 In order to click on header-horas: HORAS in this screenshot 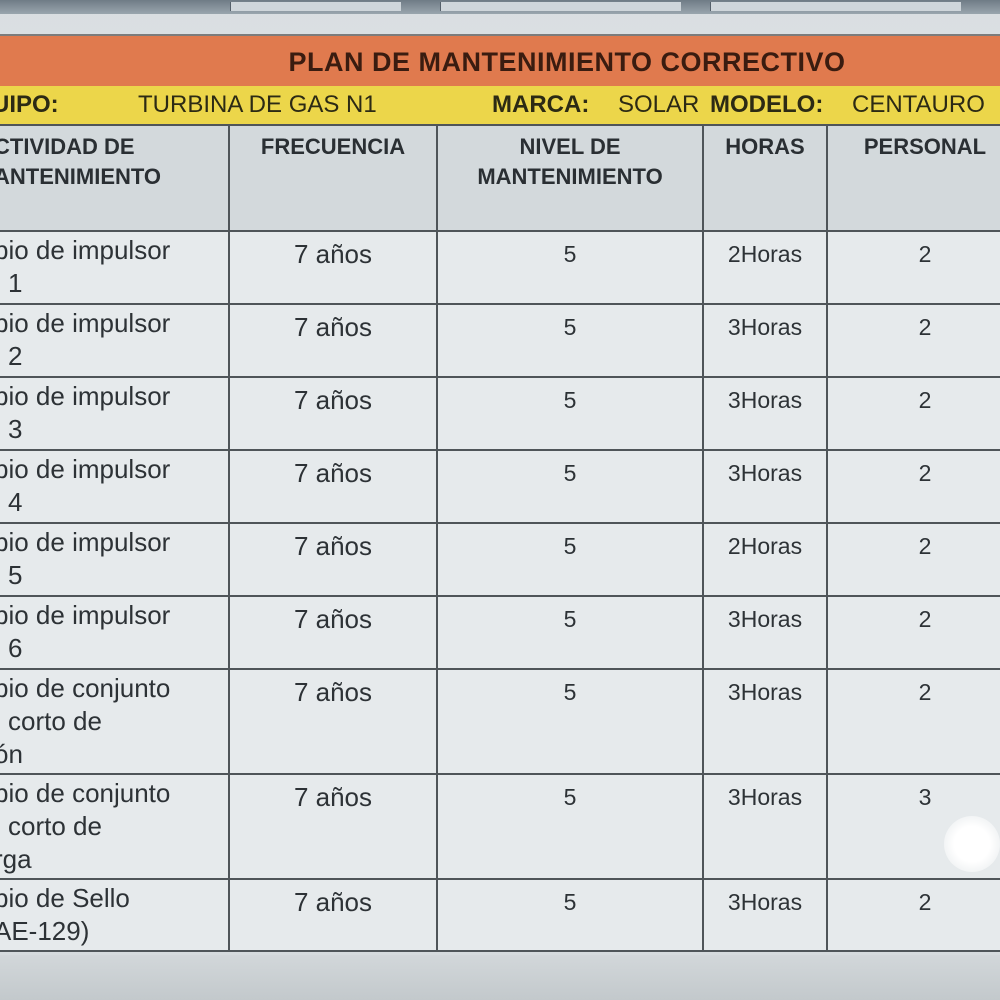, I will do `click(765, 178)`.